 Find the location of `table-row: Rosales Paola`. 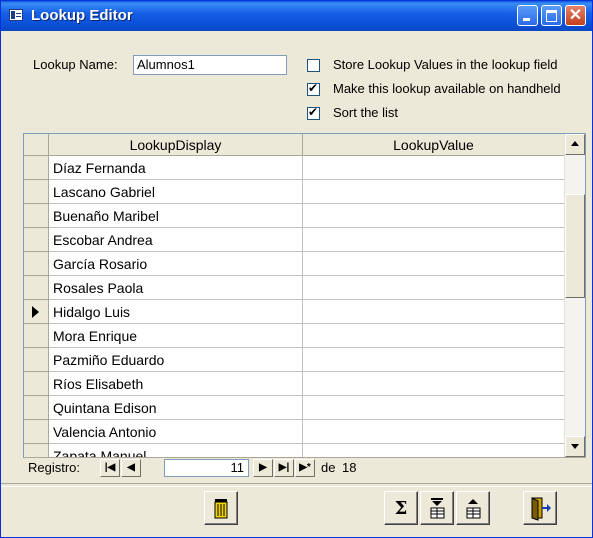

table-row: Rosales Paola is located at coordinates (294, 288).